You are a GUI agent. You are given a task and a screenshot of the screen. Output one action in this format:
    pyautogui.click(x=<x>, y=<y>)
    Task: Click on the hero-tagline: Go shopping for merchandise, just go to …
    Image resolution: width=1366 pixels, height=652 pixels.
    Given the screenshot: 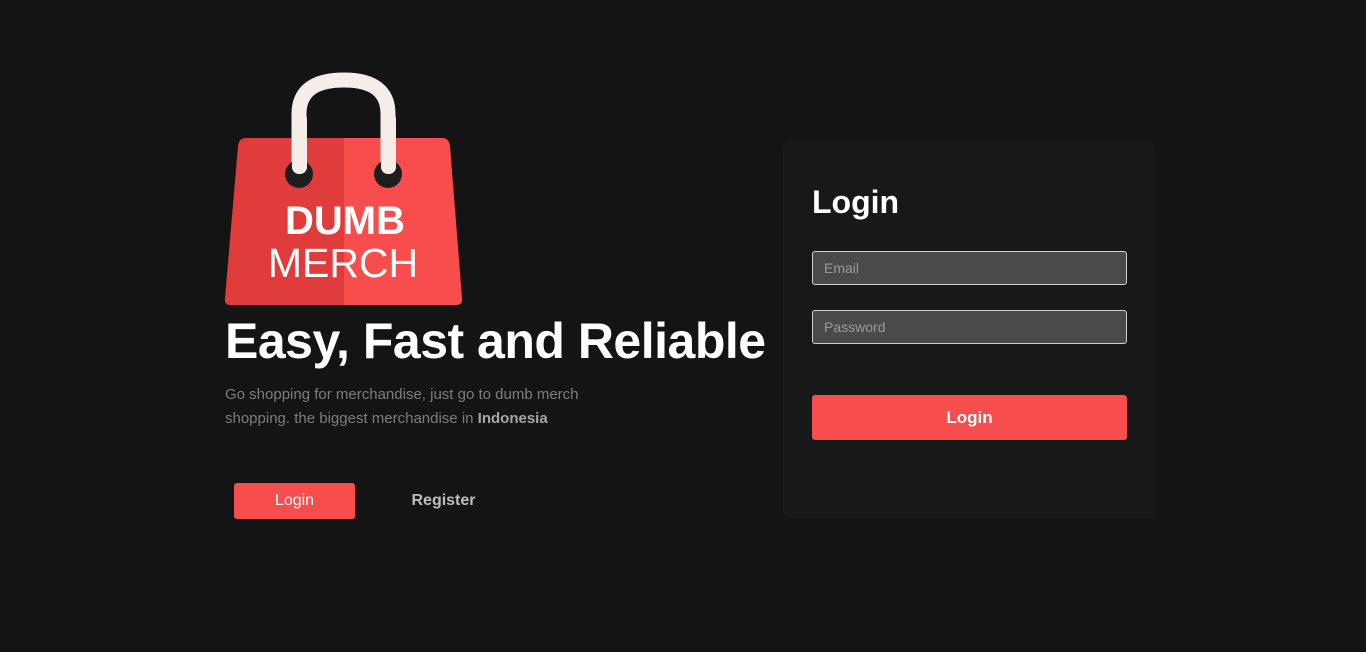 What is the action you would take?
    pyautogui.click(x=435, y=407)
    